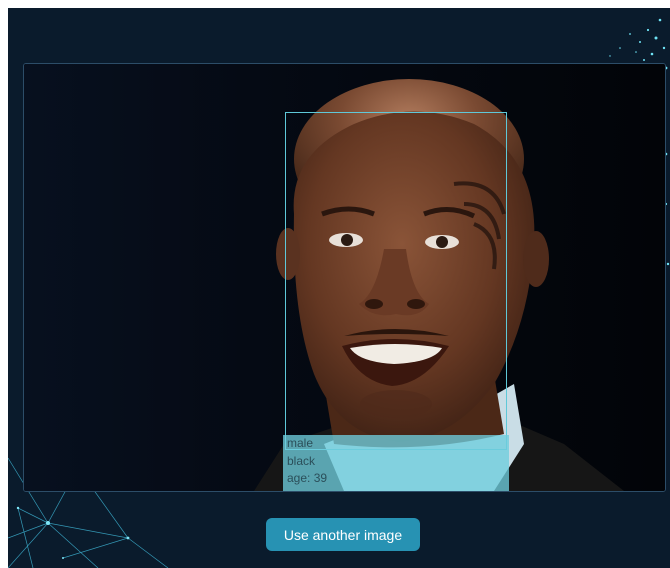  I want to click on gender-label: male, so click(300, 443).